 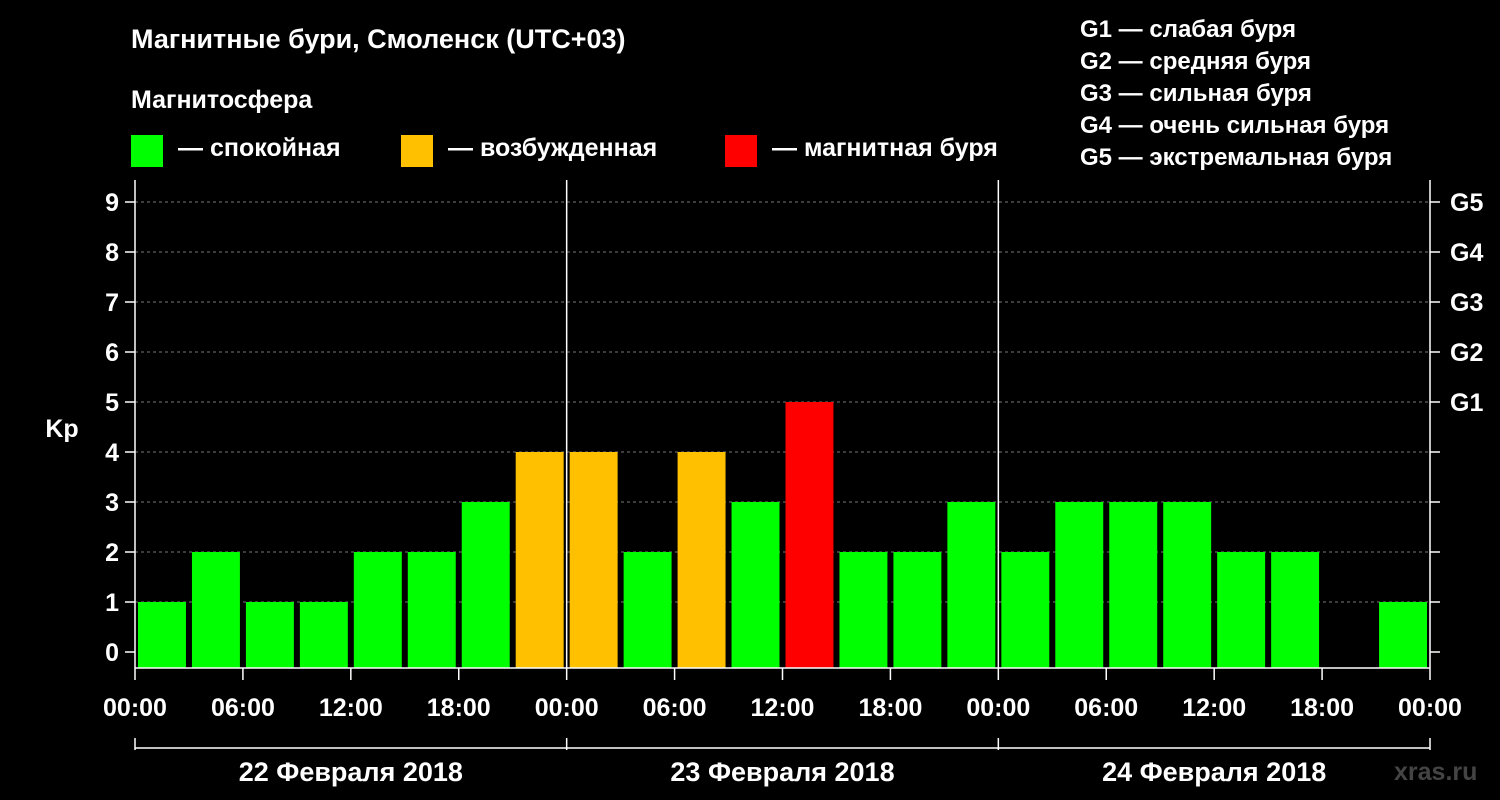 I want to click on y-tick-label: 2, so click(x=112, y=553).